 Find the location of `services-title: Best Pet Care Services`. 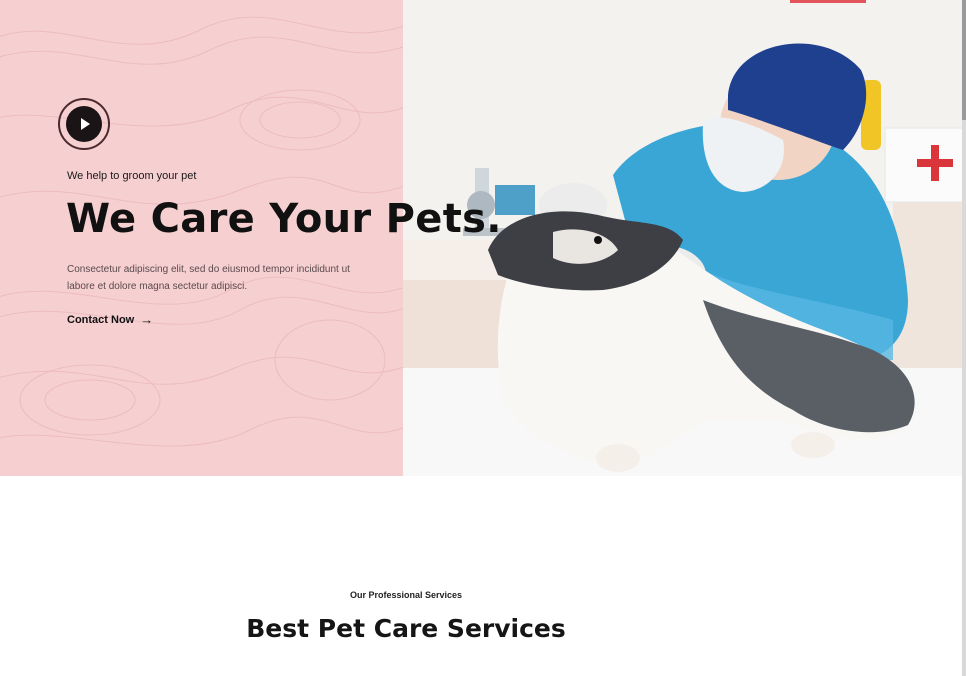

services-title: Best Pet Care Services is located at coordinates (406, 628).